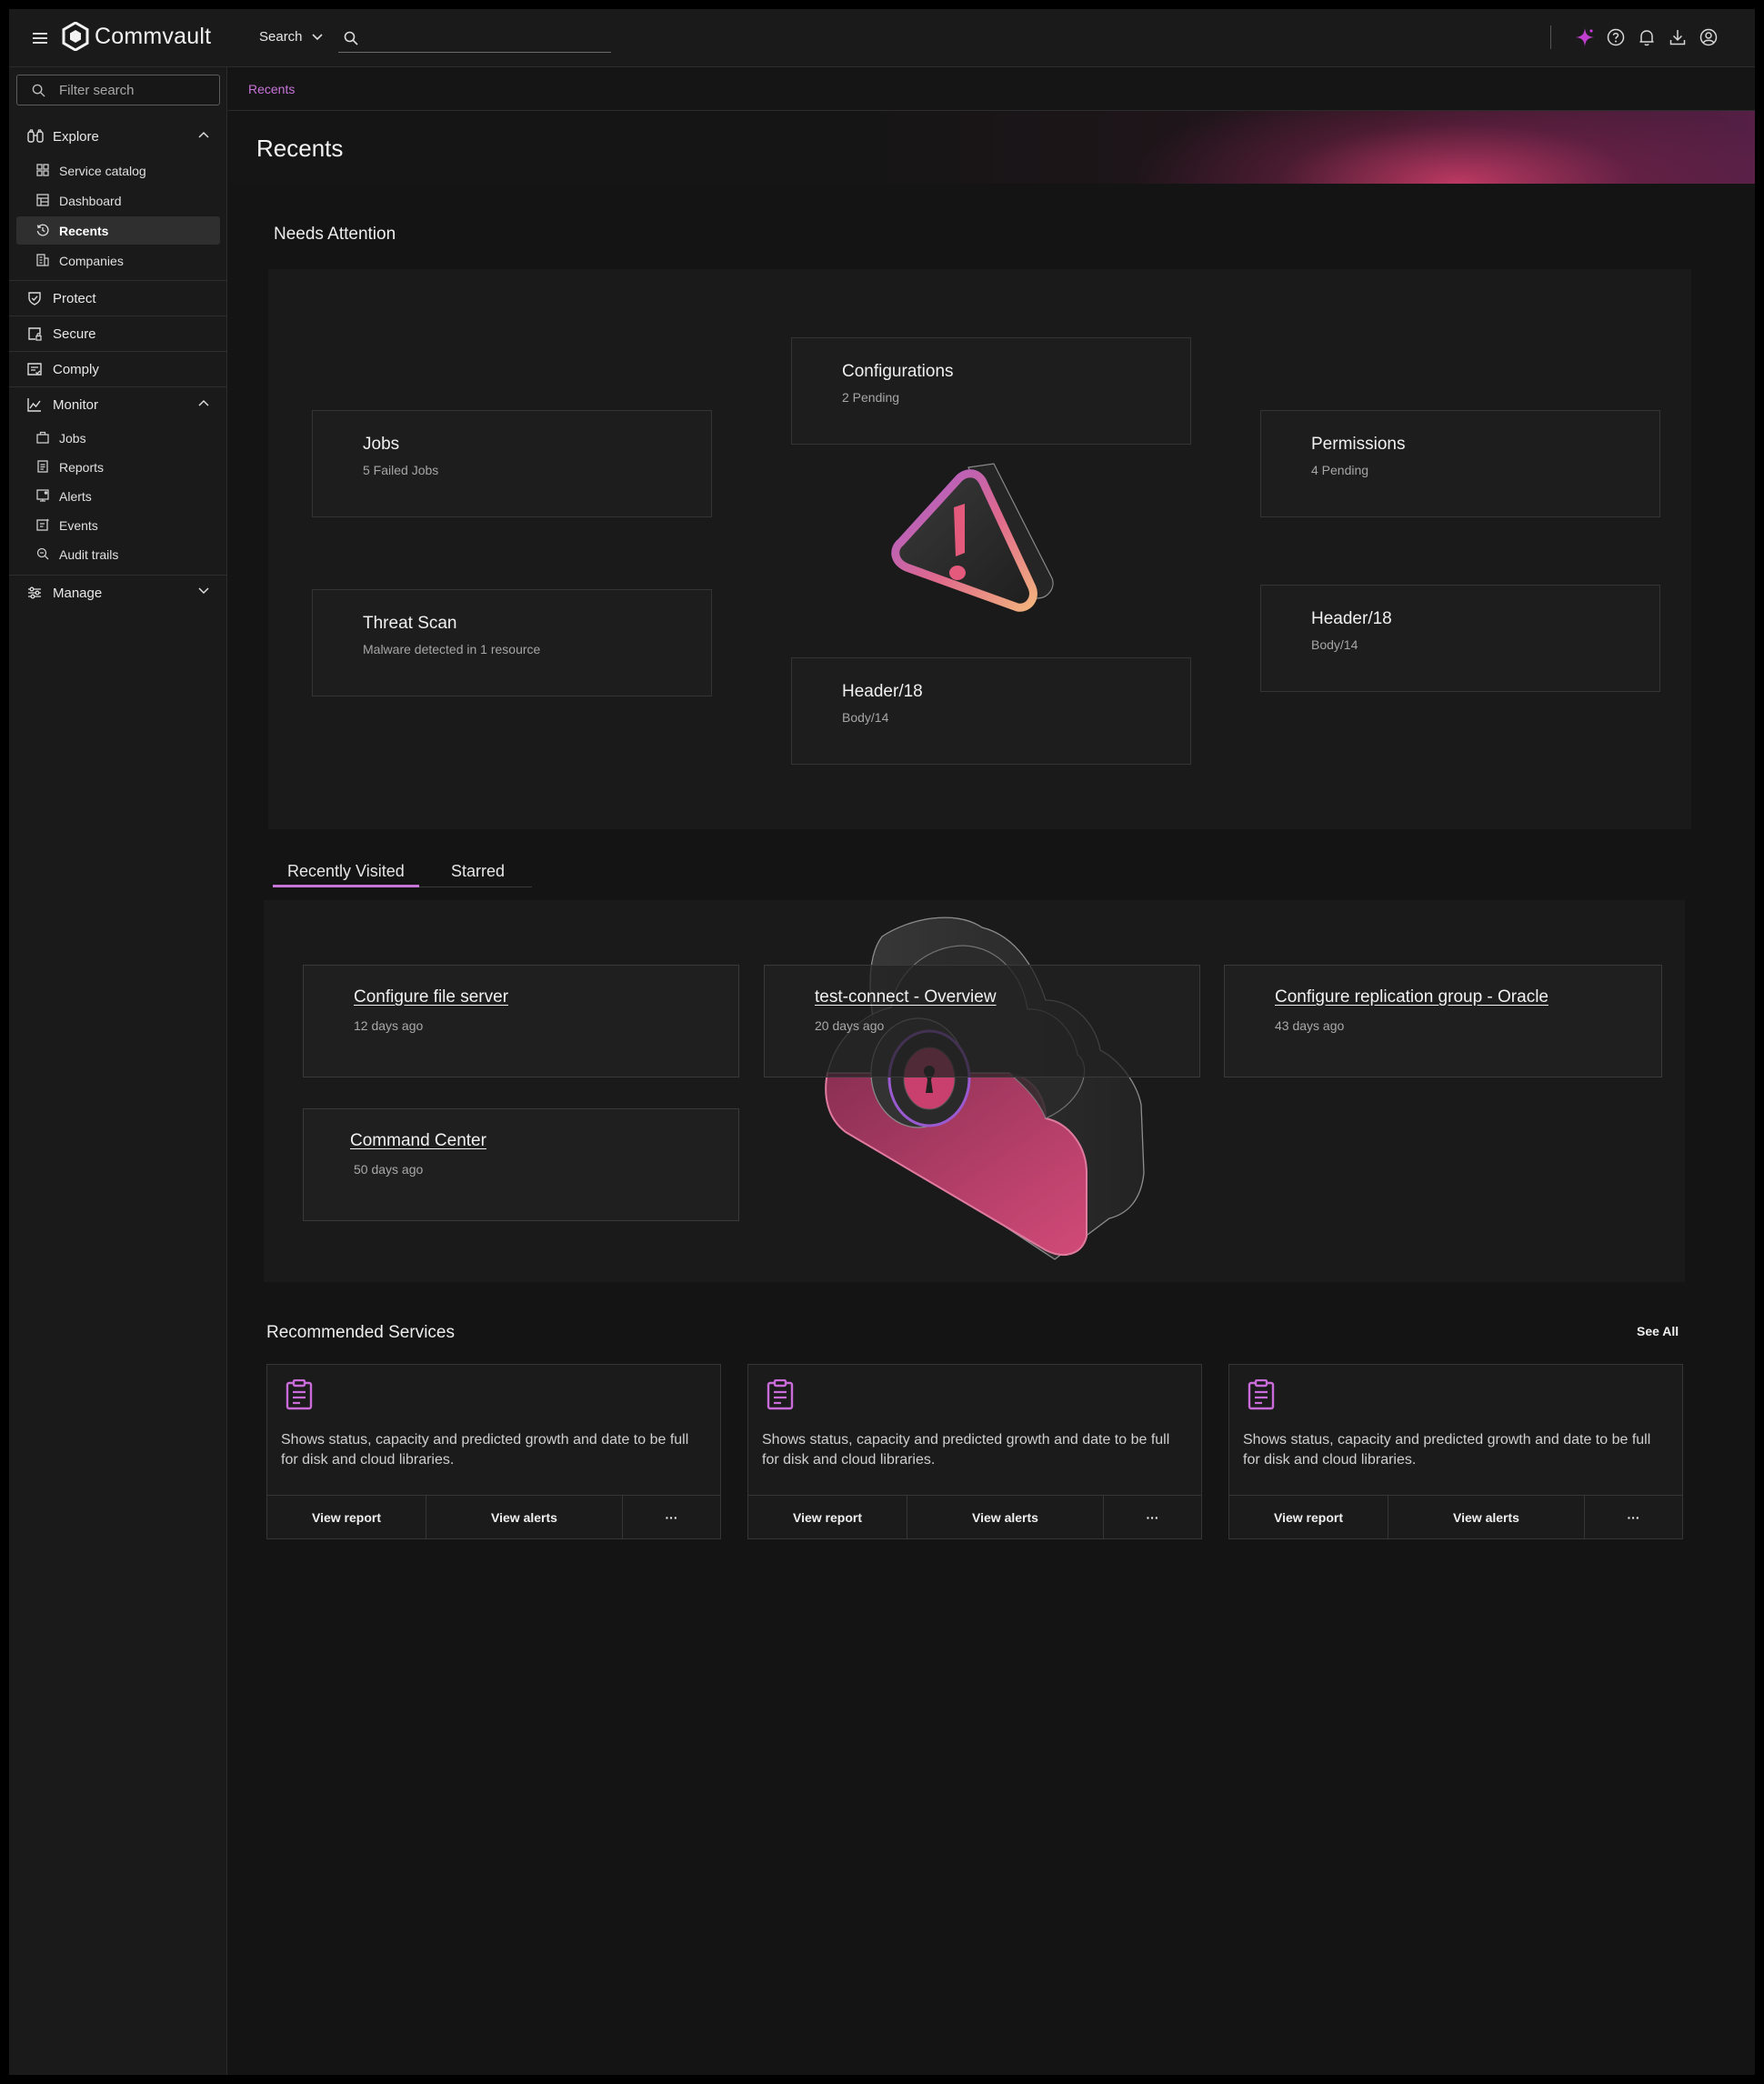 This screenshot has width=1764, height=2084. What do you see at coordinates (118, 554) in the screenshot?
I see `sidebar-item-audit-trails: Audit trails` at bounding box center [118, 554].